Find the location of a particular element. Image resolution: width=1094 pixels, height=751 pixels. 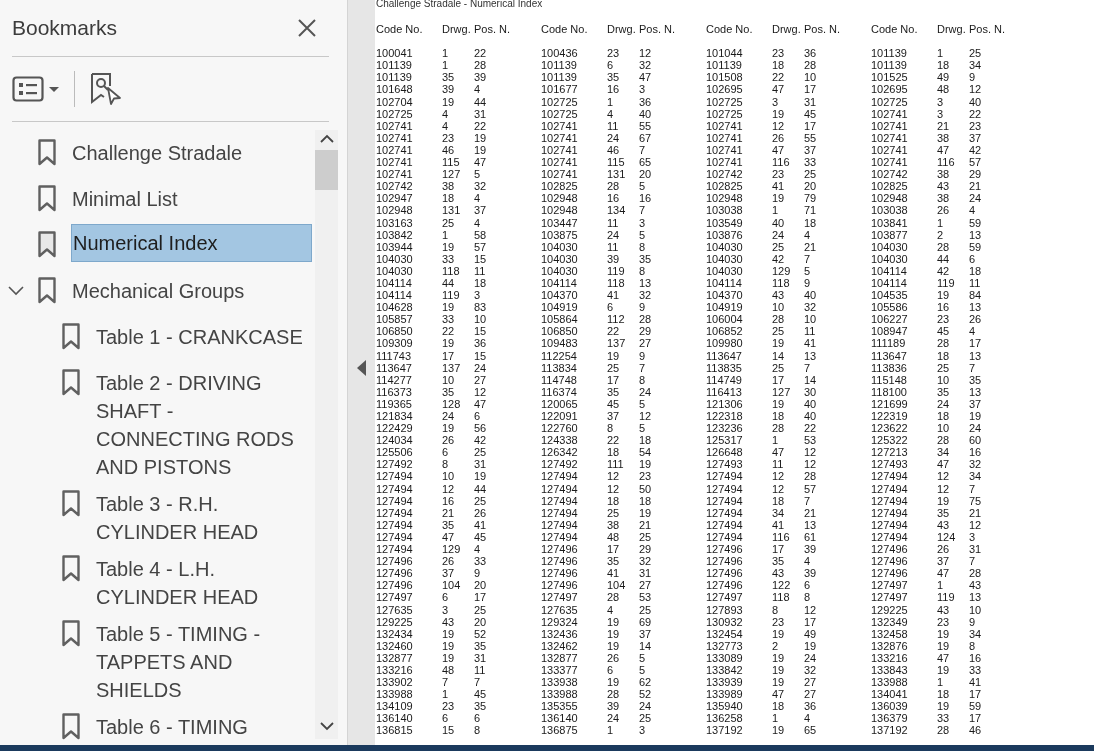

scroll-thumb is located at coordinates (326, 170).